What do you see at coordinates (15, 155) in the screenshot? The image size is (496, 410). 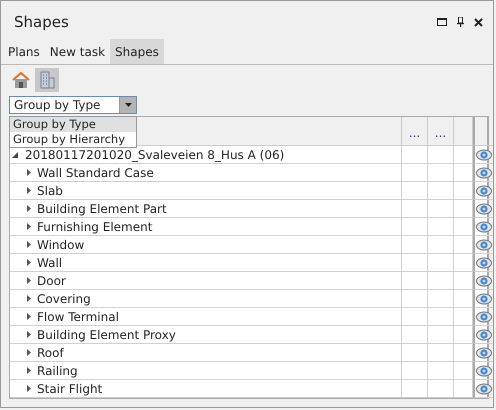 I see `collapse-arrow-icon` at bounding box center [15, 155].